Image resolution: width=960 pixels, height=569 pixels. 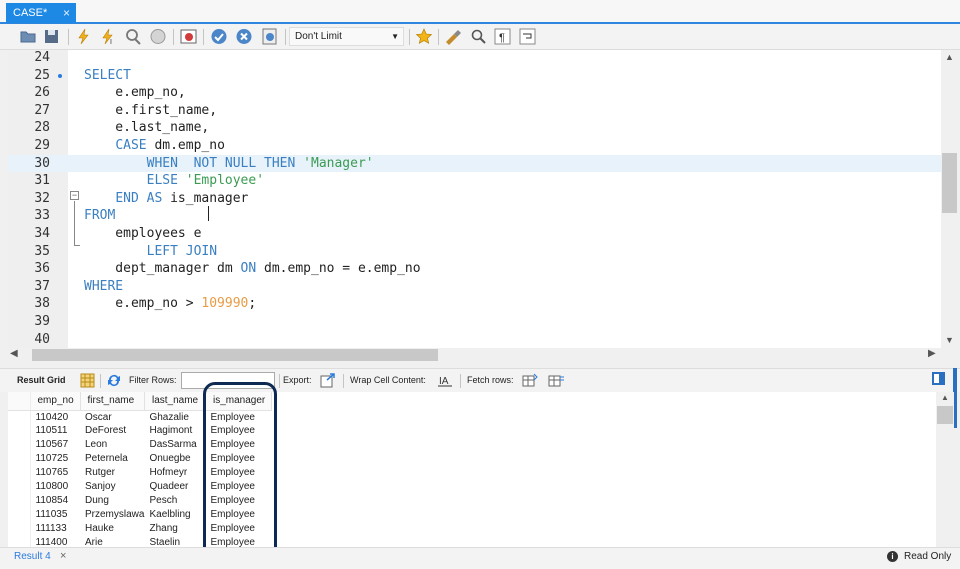 I want to click on table-cell: 110420, so click(x=55, y=417).